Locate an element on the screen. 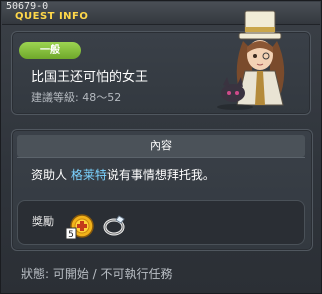 The width and height of the screenshot is (322, 294). reward-label: 獎勵 is located at coordinates (43, 221).